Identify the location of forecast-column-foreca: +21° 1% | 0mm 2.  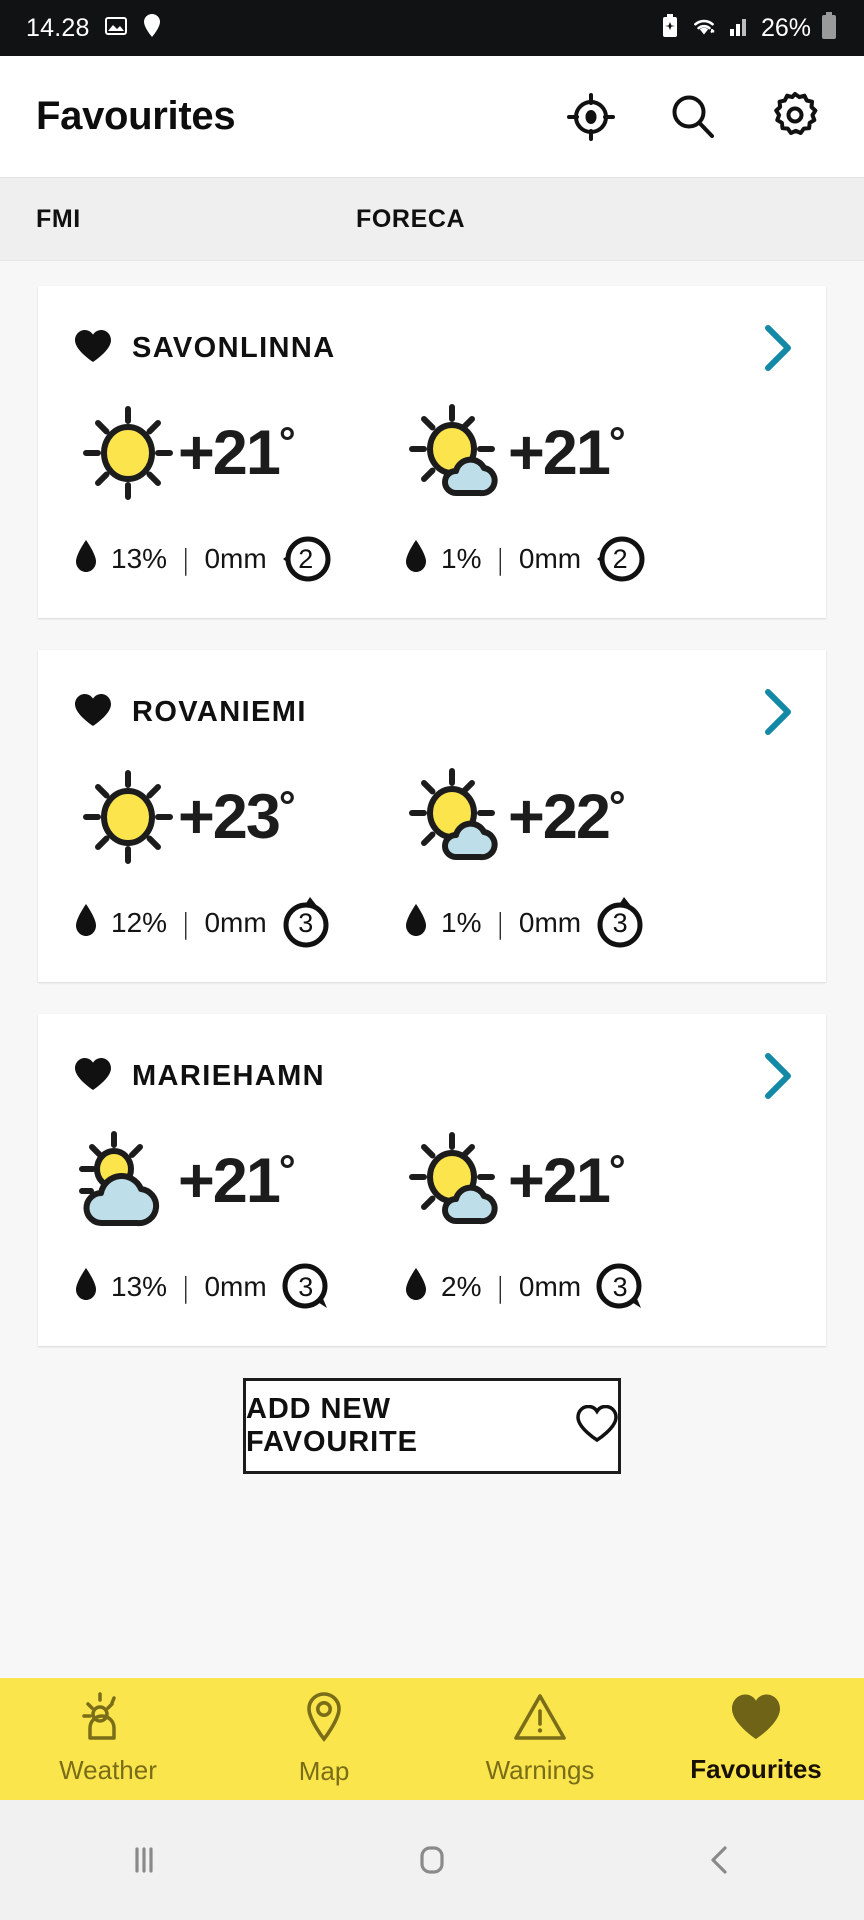
(566, 491).